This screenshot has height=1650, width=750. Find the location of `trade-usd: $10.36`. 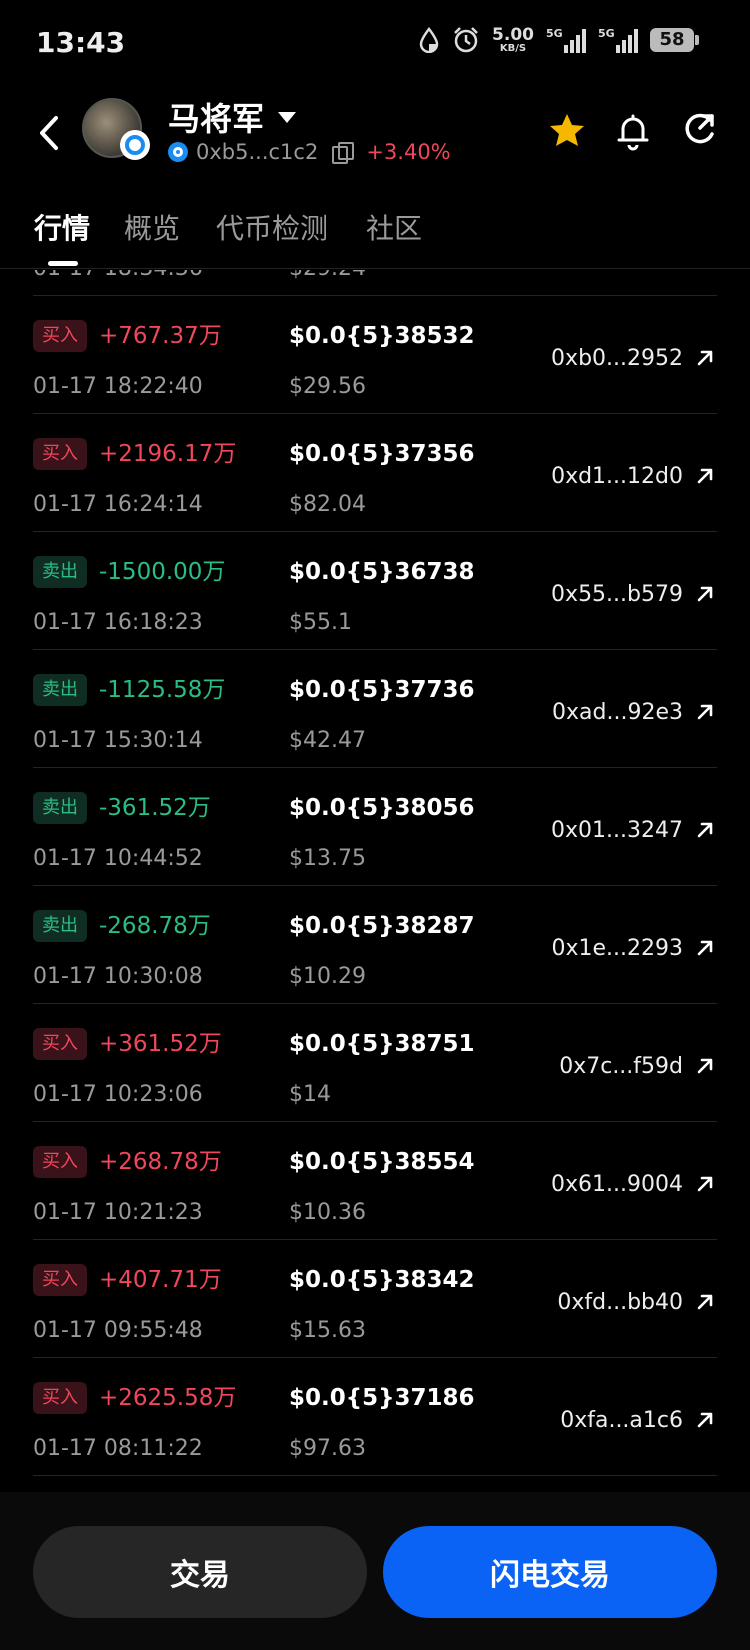

trade-usd: $10.36 is located at coordinates (327, 1212).